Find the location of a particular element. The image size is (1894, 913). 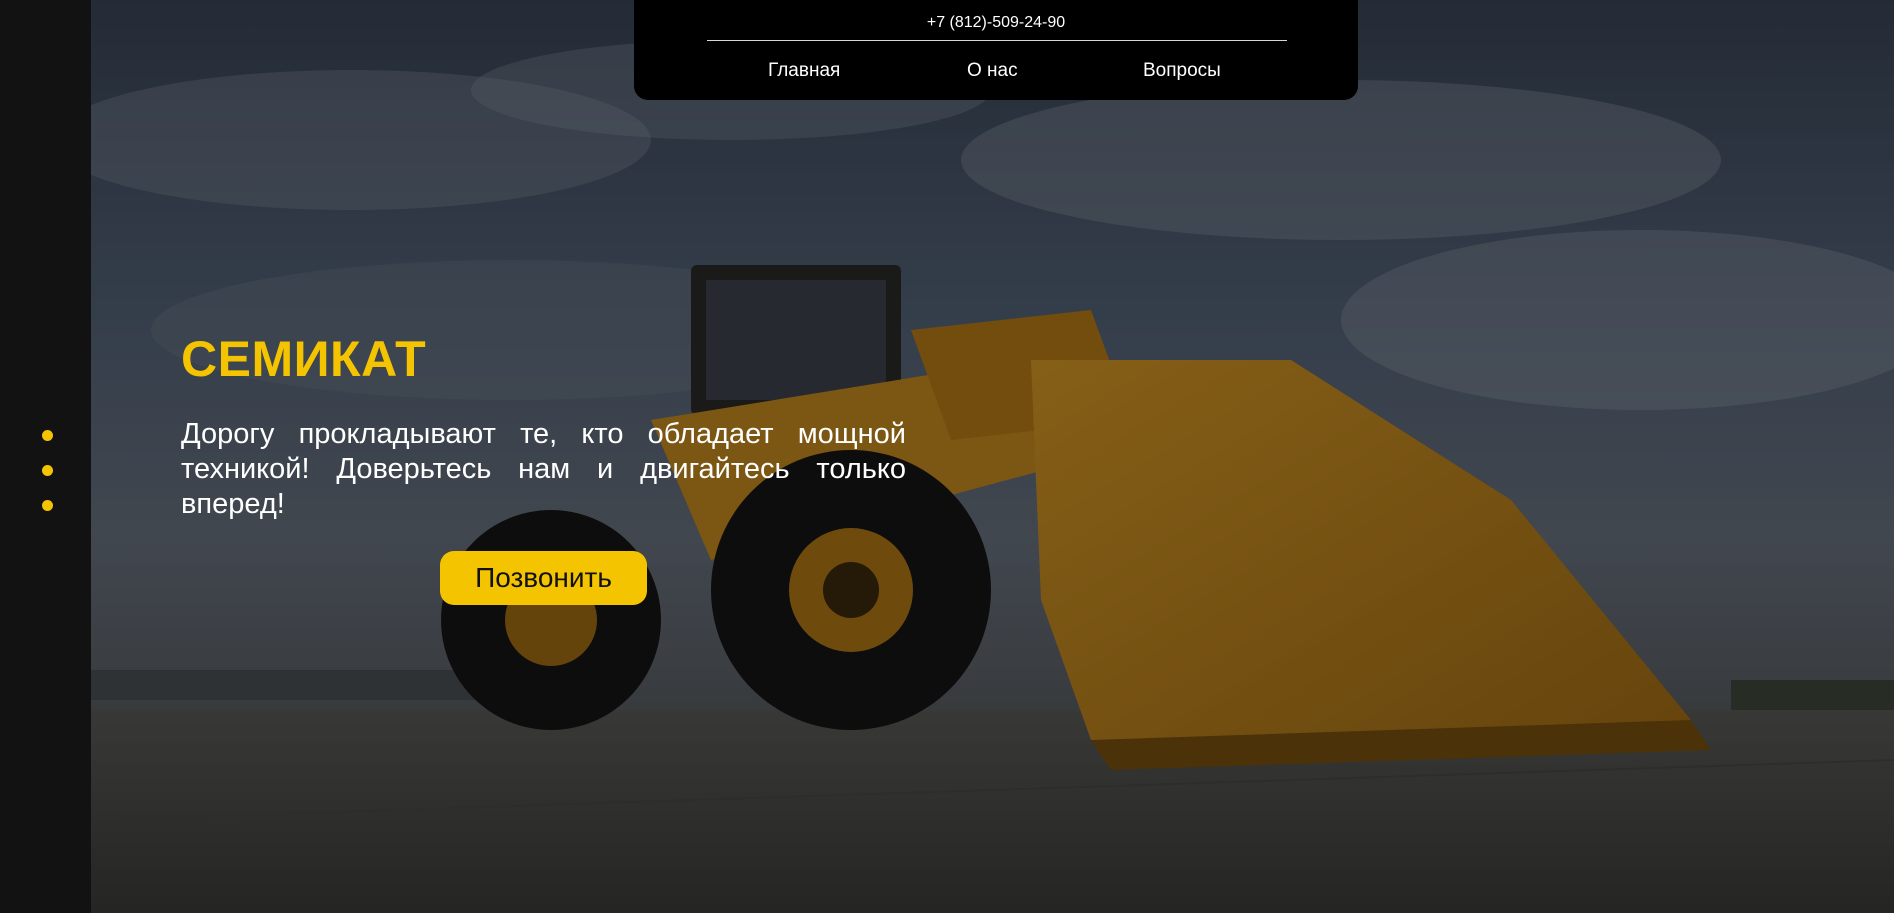

main-nav: Главная О нас Вопросы is located at coordinates (996, 73).